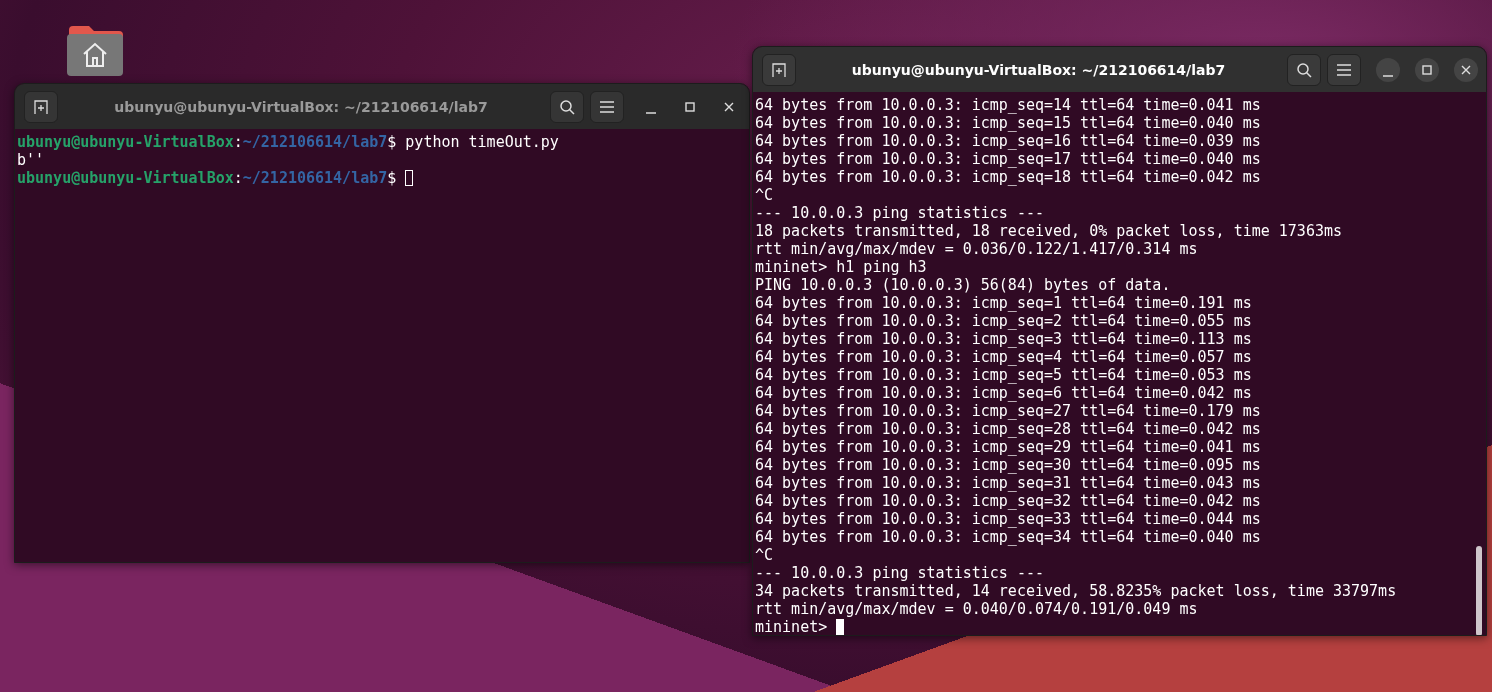 This screenshot has height=692, width=1492. Describe the element at coordinates (1003, 339) in the screenshot. I see `terminal-output-line: 64 bytes from 10.0.0.3: icmp_seq=3 ttl=64 time=0.113 ms` at that location.